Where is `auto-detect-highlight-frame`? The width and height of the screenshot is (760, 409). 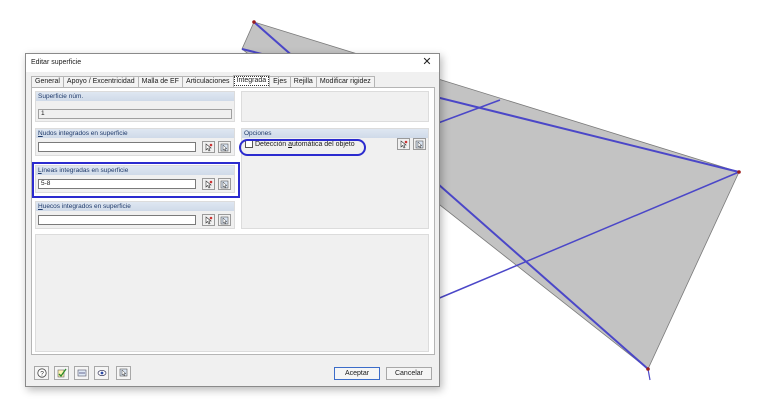 auto-detect-highlight-frame is located at coordinates (302, 147).